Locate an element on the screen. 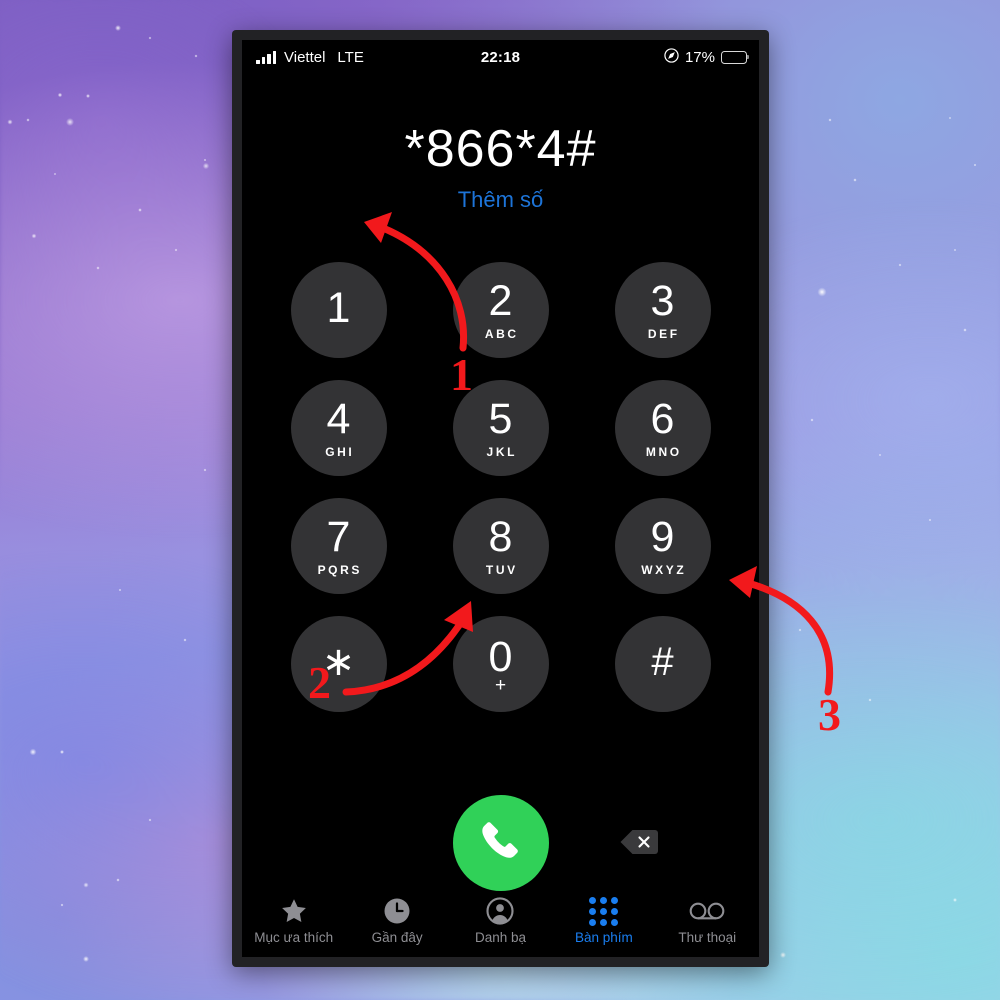 This screenshot has width=1000, height=1000. key-digit: 9 is located at coordinates (662, 536).